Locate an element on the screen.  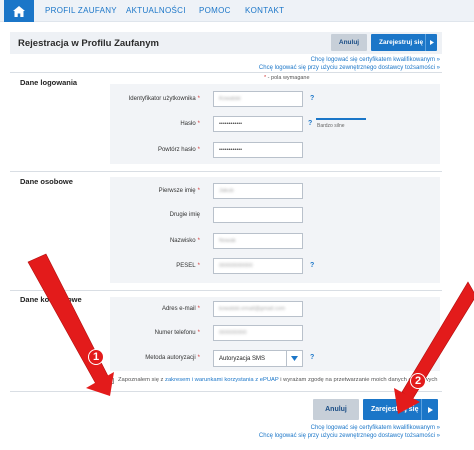
annotation-badge-1: 1 is located at coordinates (96, 357).